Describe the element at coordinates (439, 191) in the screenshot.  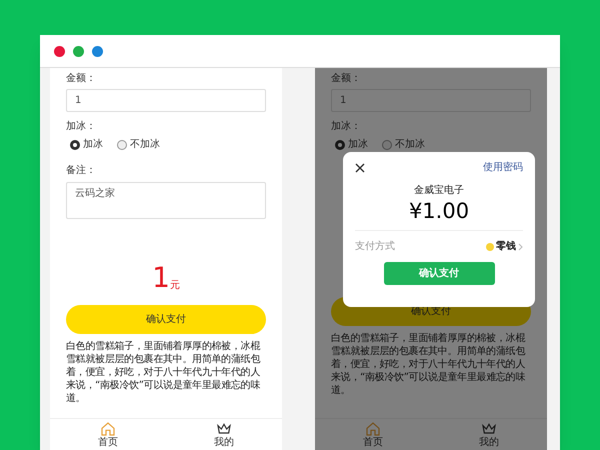
I see `merchant-name: 金威宝电子` at that location.